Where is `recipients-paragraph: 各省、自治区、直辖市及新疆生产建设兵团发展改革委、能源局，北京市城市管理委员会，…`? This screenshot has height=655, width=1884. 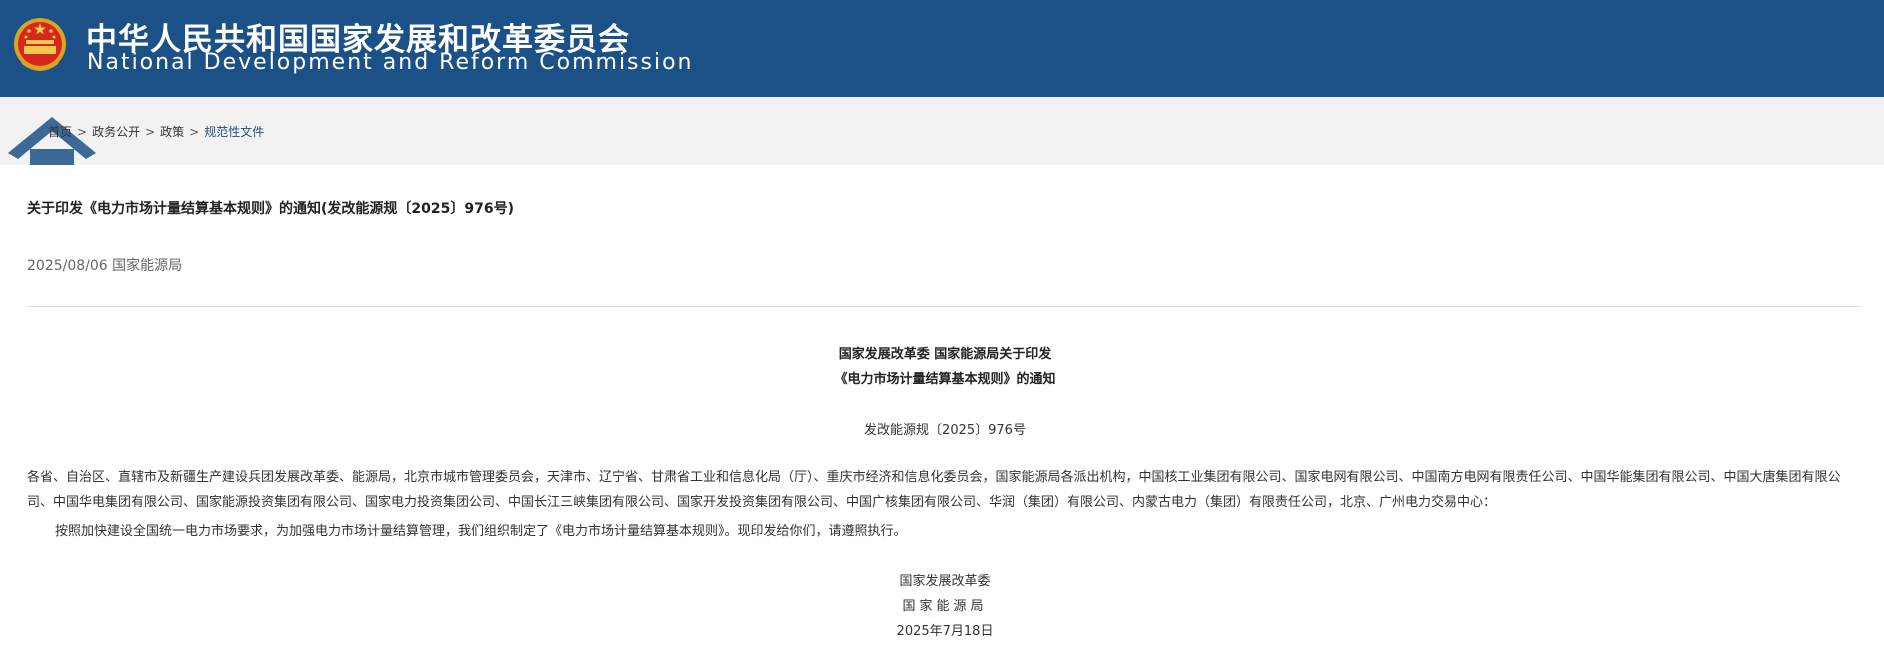
recipients-paragraph: 各省、自治区、直辖市及新疆生产建设兵团发展改革委、能源局，北京市城市管理委员会，… is located at coordinates (934, 490).